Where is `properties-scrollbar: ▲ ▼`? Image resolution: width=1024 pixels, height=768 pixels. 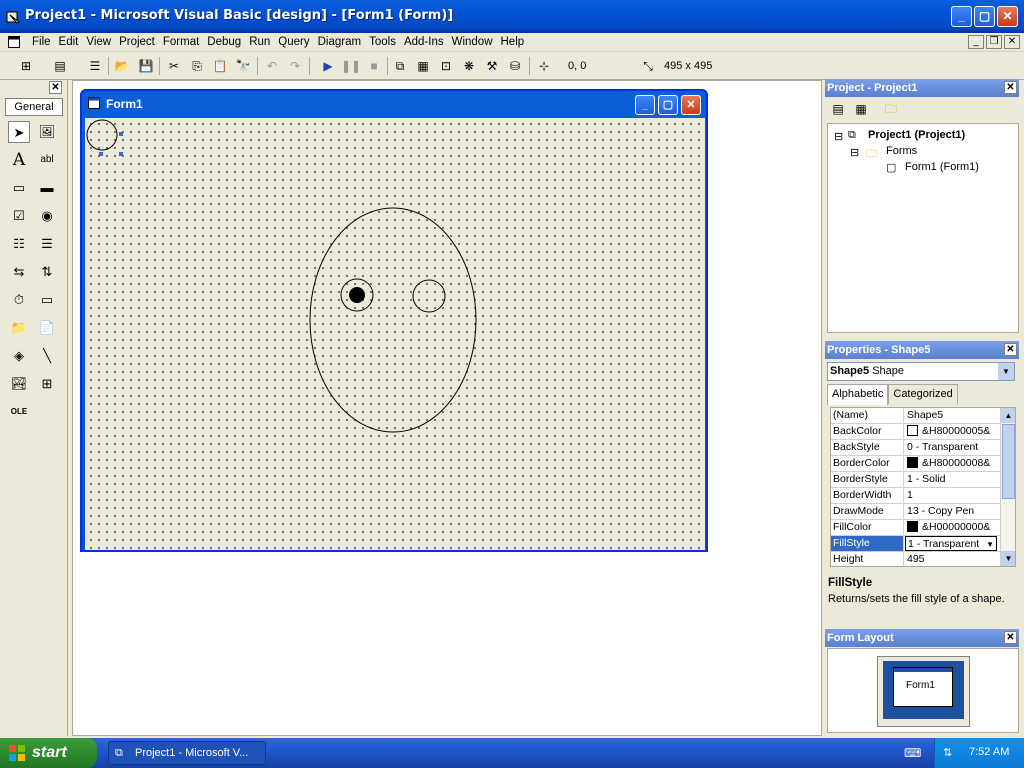
properties-scrollbar: ▲ ▼ is located at coordinates (1007, 487).